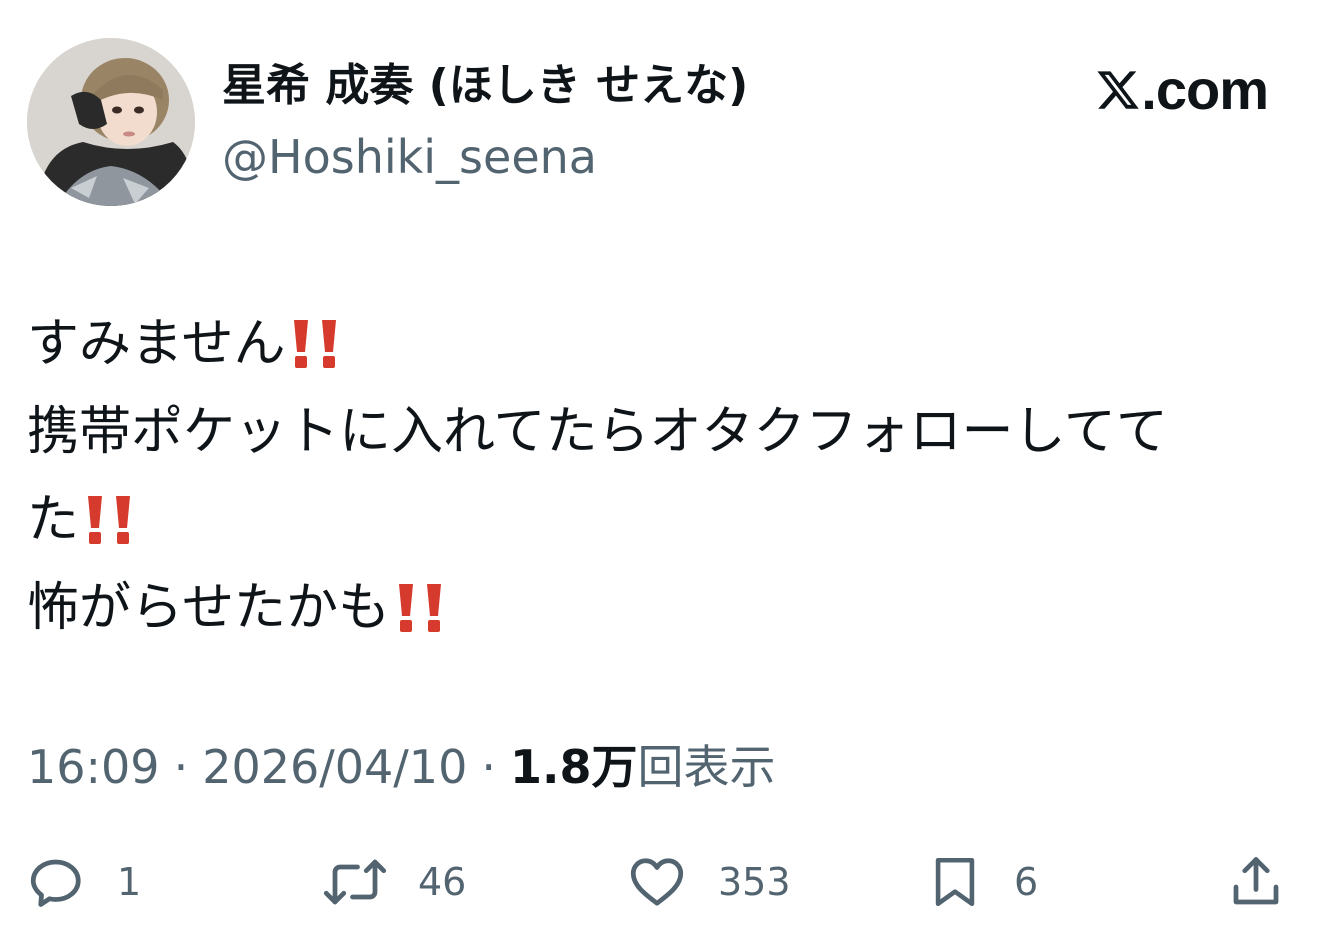  I want to click on tweet-time: 16:09, so click(93, 767).